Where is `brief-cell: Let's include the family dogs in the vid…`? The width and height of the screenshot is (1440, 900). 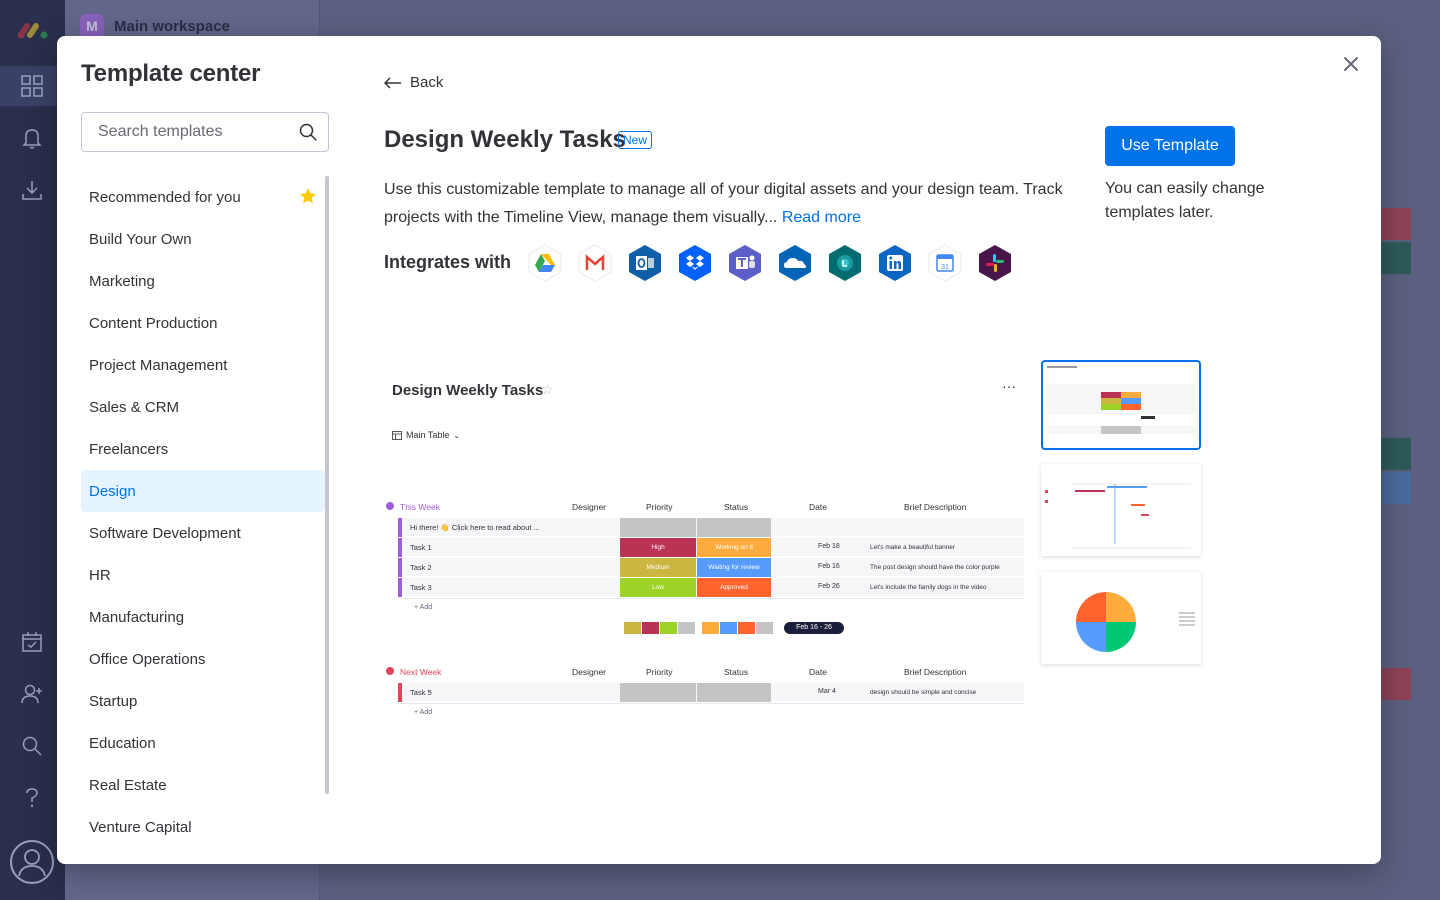
brief-cell: Let's include the family dogs in the vid… is located at coordinates (928, 587).